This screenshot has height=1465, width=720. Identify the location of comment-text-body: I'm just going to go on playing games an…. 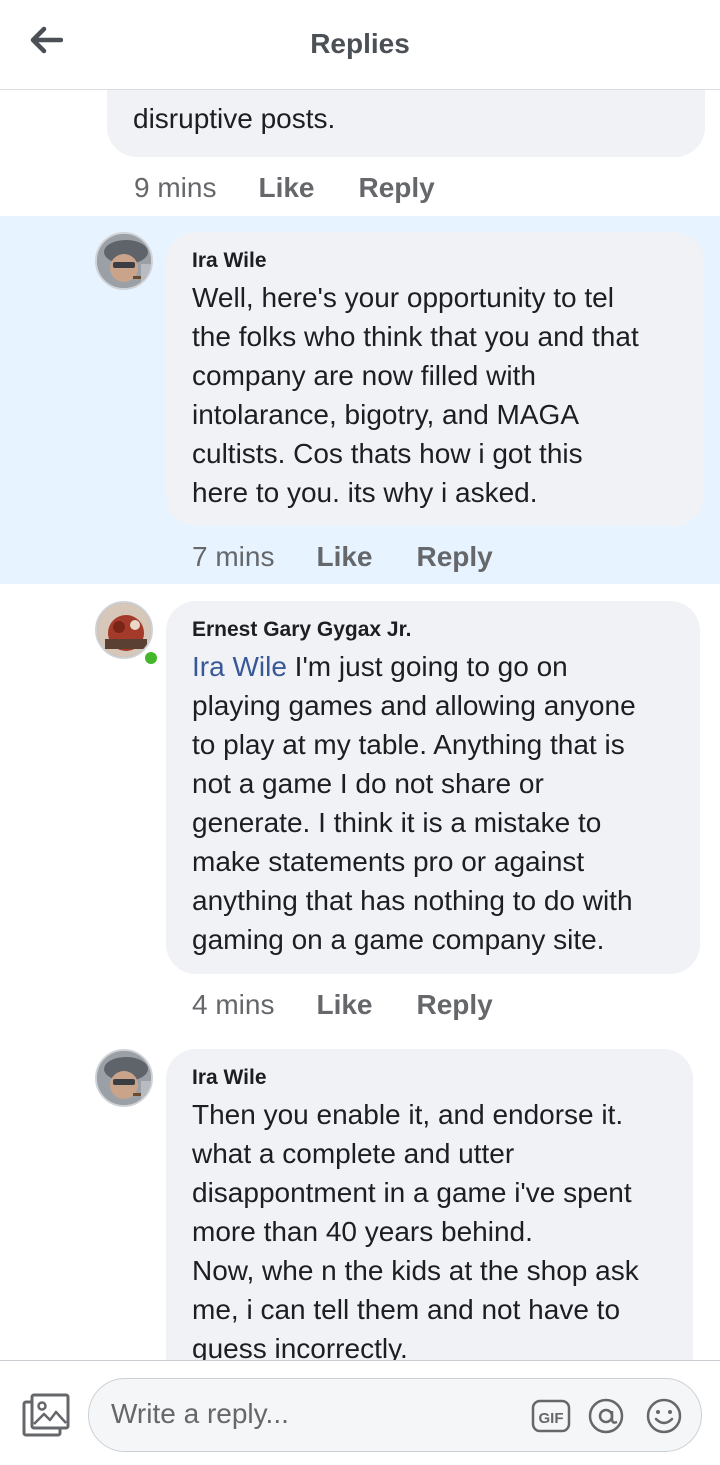
(414, 803).